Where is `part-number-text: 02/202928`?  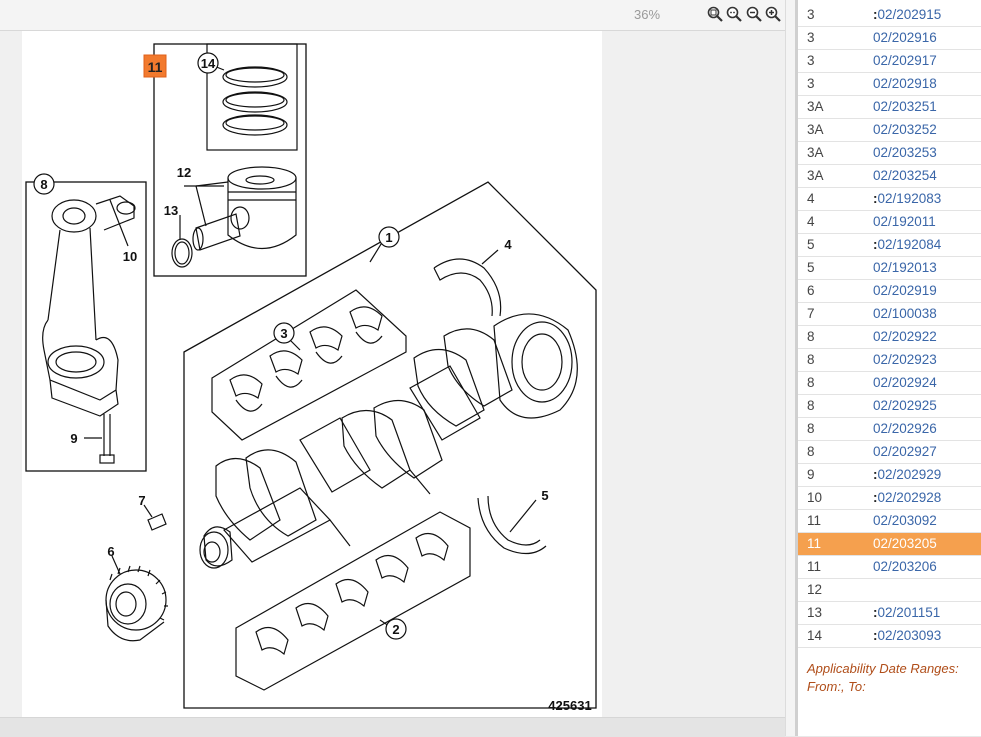 part-number-text: 02/202928 is located at coordinates (909, 497).